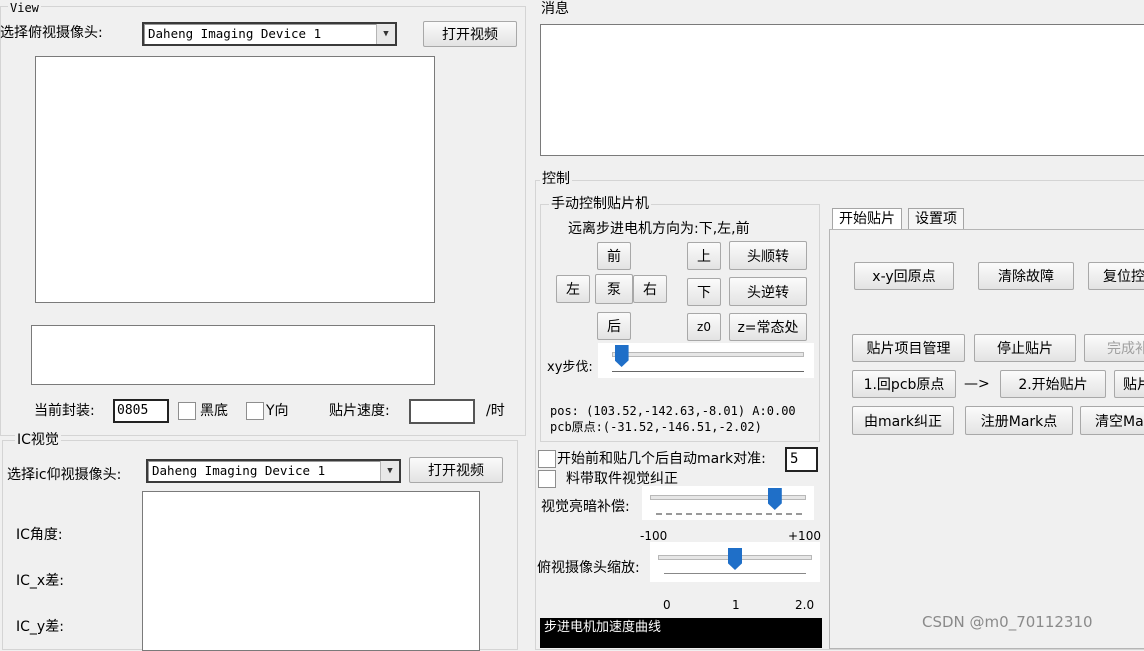  What do you see at coordinates (40, 581) in the screenshot?
I see `ic-x-label: IC_x差:` at bounding box center [40, 581].